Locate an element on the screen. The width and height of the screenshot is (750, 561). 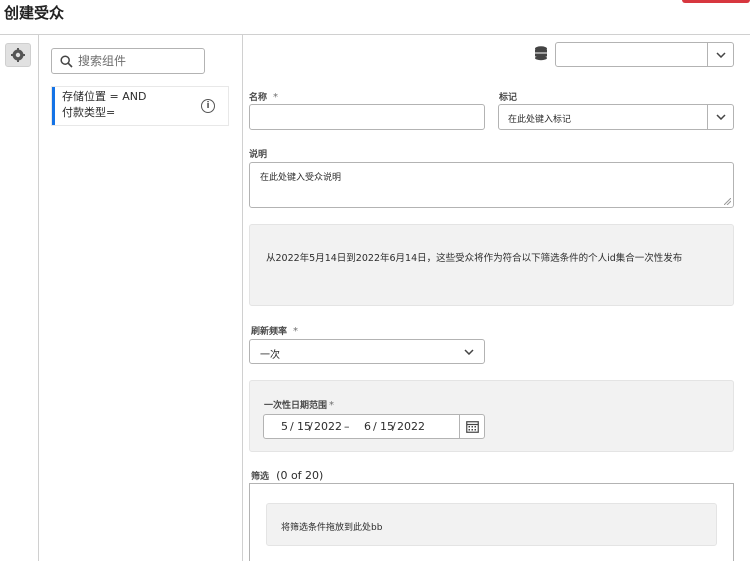
date-range-picker: 5 / 15 / 2022 – 6 / 15 / 2022 is located at coordinates (374, 426).